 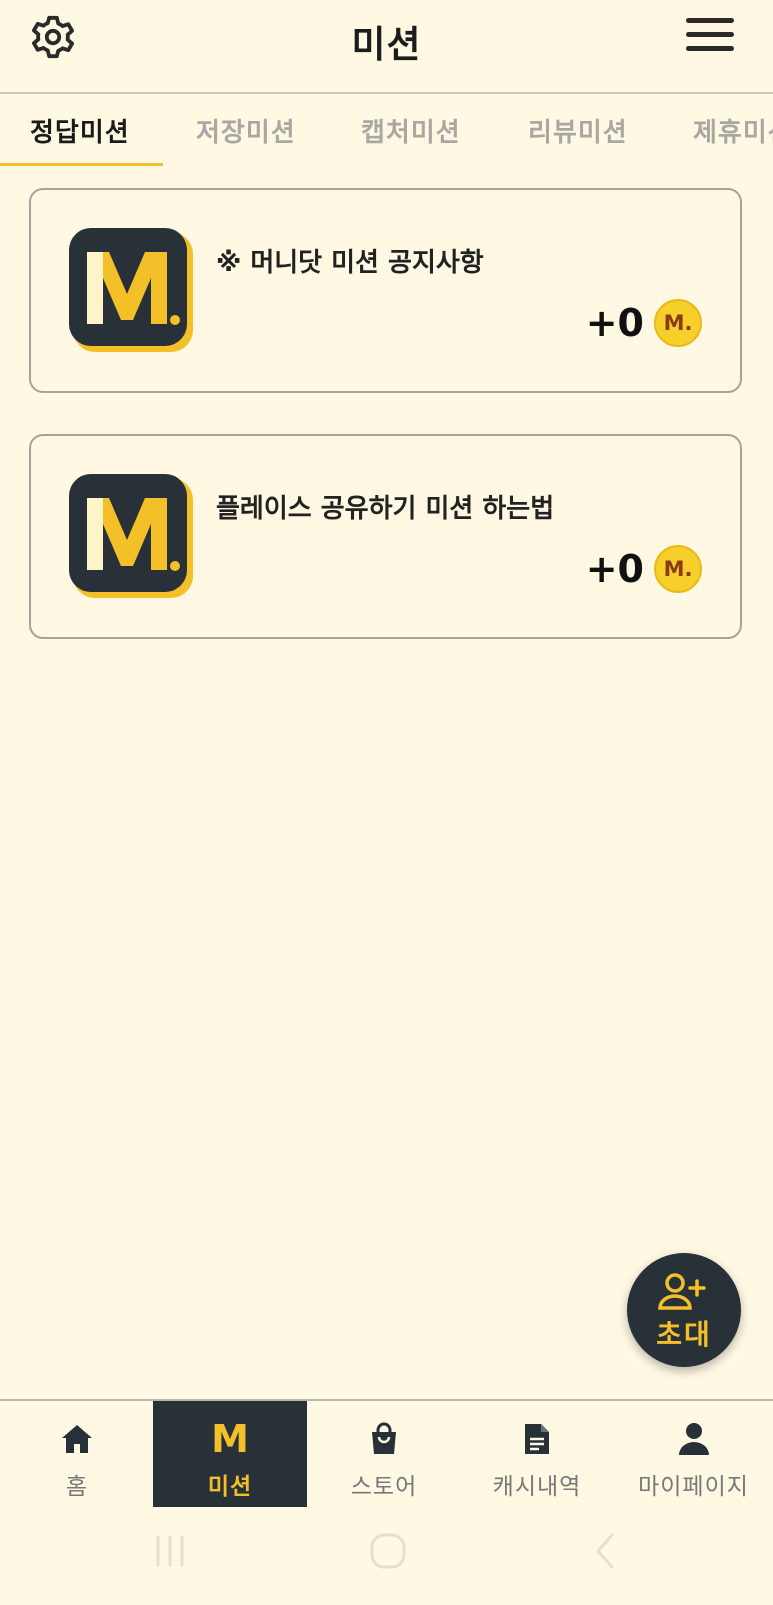 I want to click on tab-save-mission: 저장미션, so click(x=246, y=130).